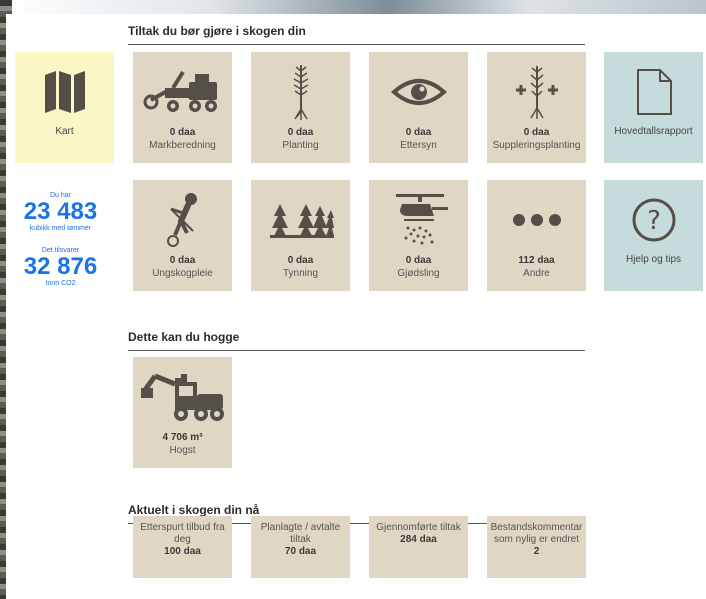 The width and height of the screenshot is (706, 599). I want to click on helicopter-icon, so click(418, 220).